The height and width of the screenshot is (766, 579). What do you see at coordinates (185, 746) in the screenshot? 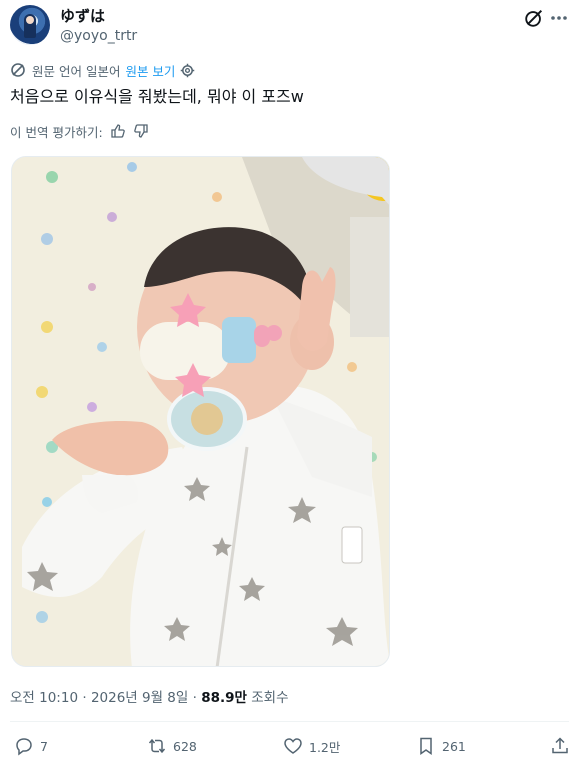
I see `repost-count: 628` at bounding box center [185, 746].